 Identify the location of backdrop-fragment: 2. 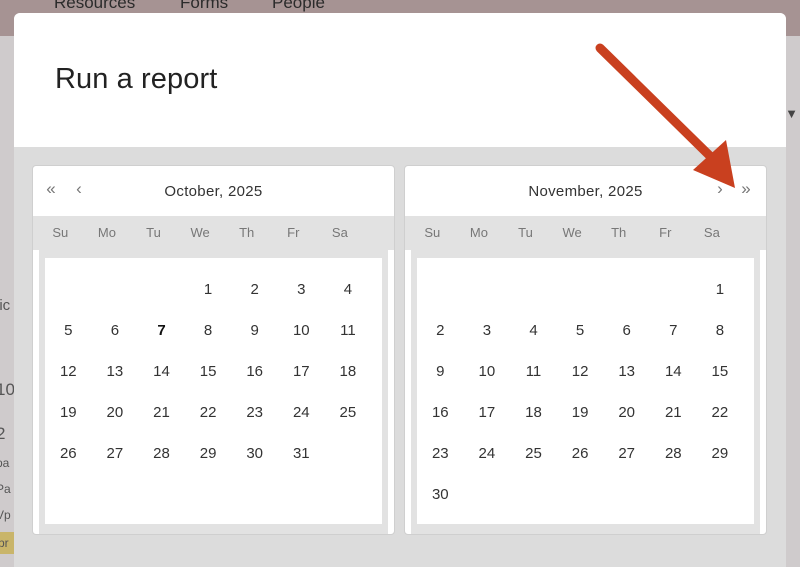
(3, 433).